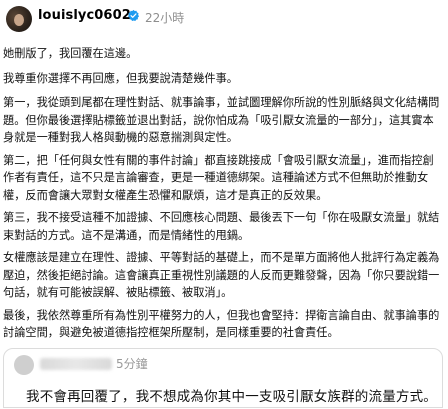 The height and width of the screenshot is (409, 448). Describe the element at coordinates (132, 364) in the screenshot. I see `reply-timestamp: 5分鐘` at that location.